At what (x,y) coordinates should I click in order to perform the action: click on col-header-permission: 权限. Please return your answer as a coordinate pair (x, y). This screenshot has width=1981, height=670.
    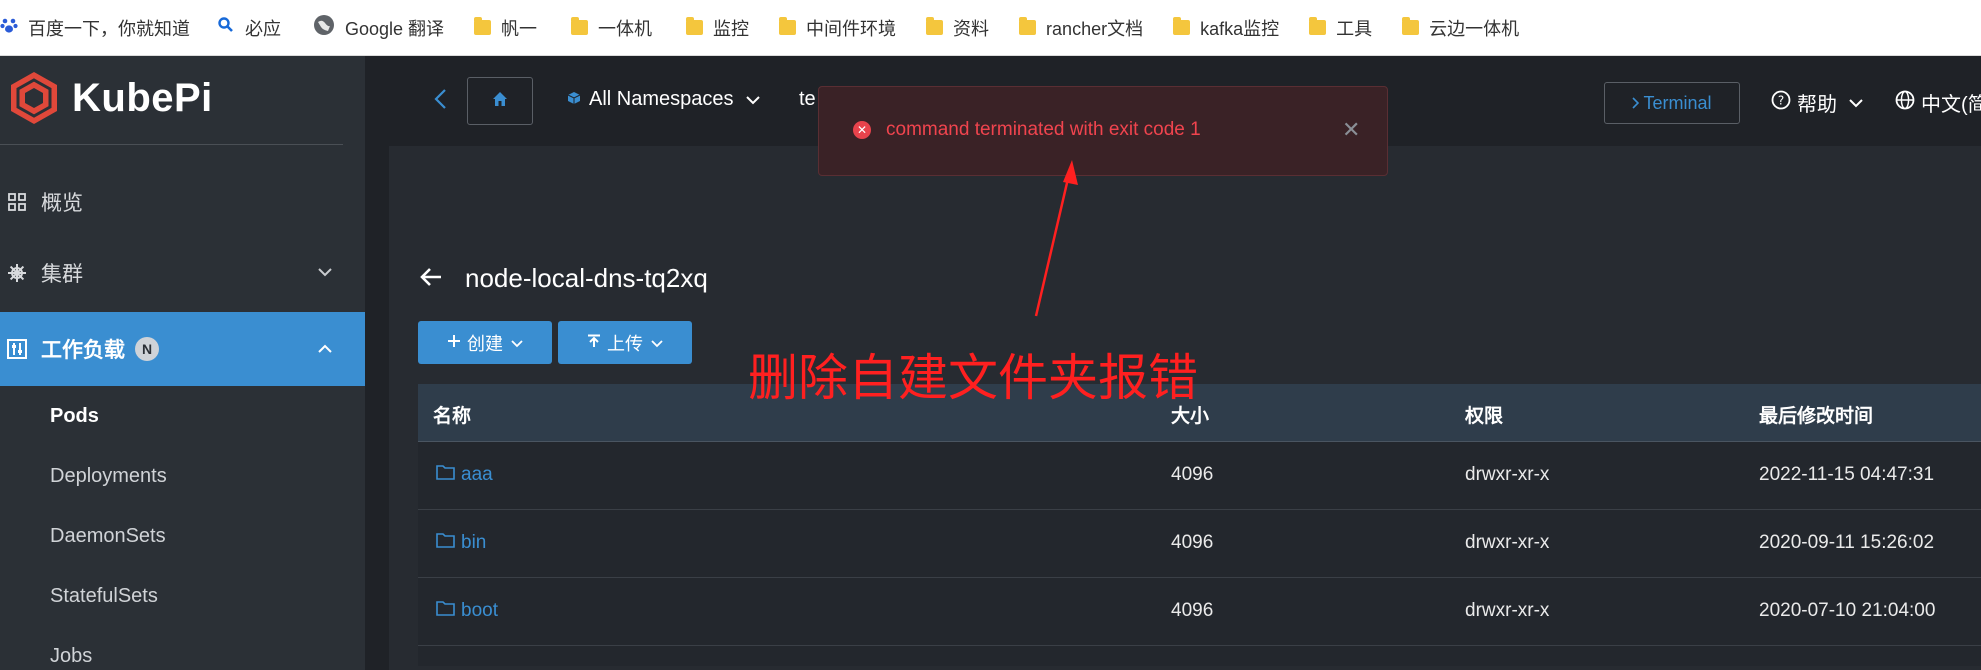
    Looking at the image, I should click on (1484, 416).